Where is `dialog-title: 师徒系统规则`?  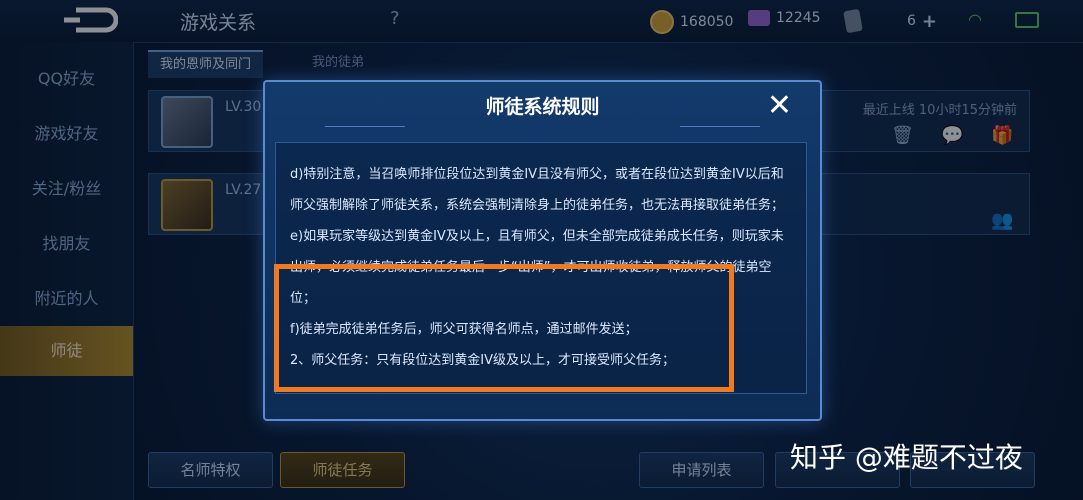
dialog-title: 师徒系统规则 is located at coordinates (542, 107).